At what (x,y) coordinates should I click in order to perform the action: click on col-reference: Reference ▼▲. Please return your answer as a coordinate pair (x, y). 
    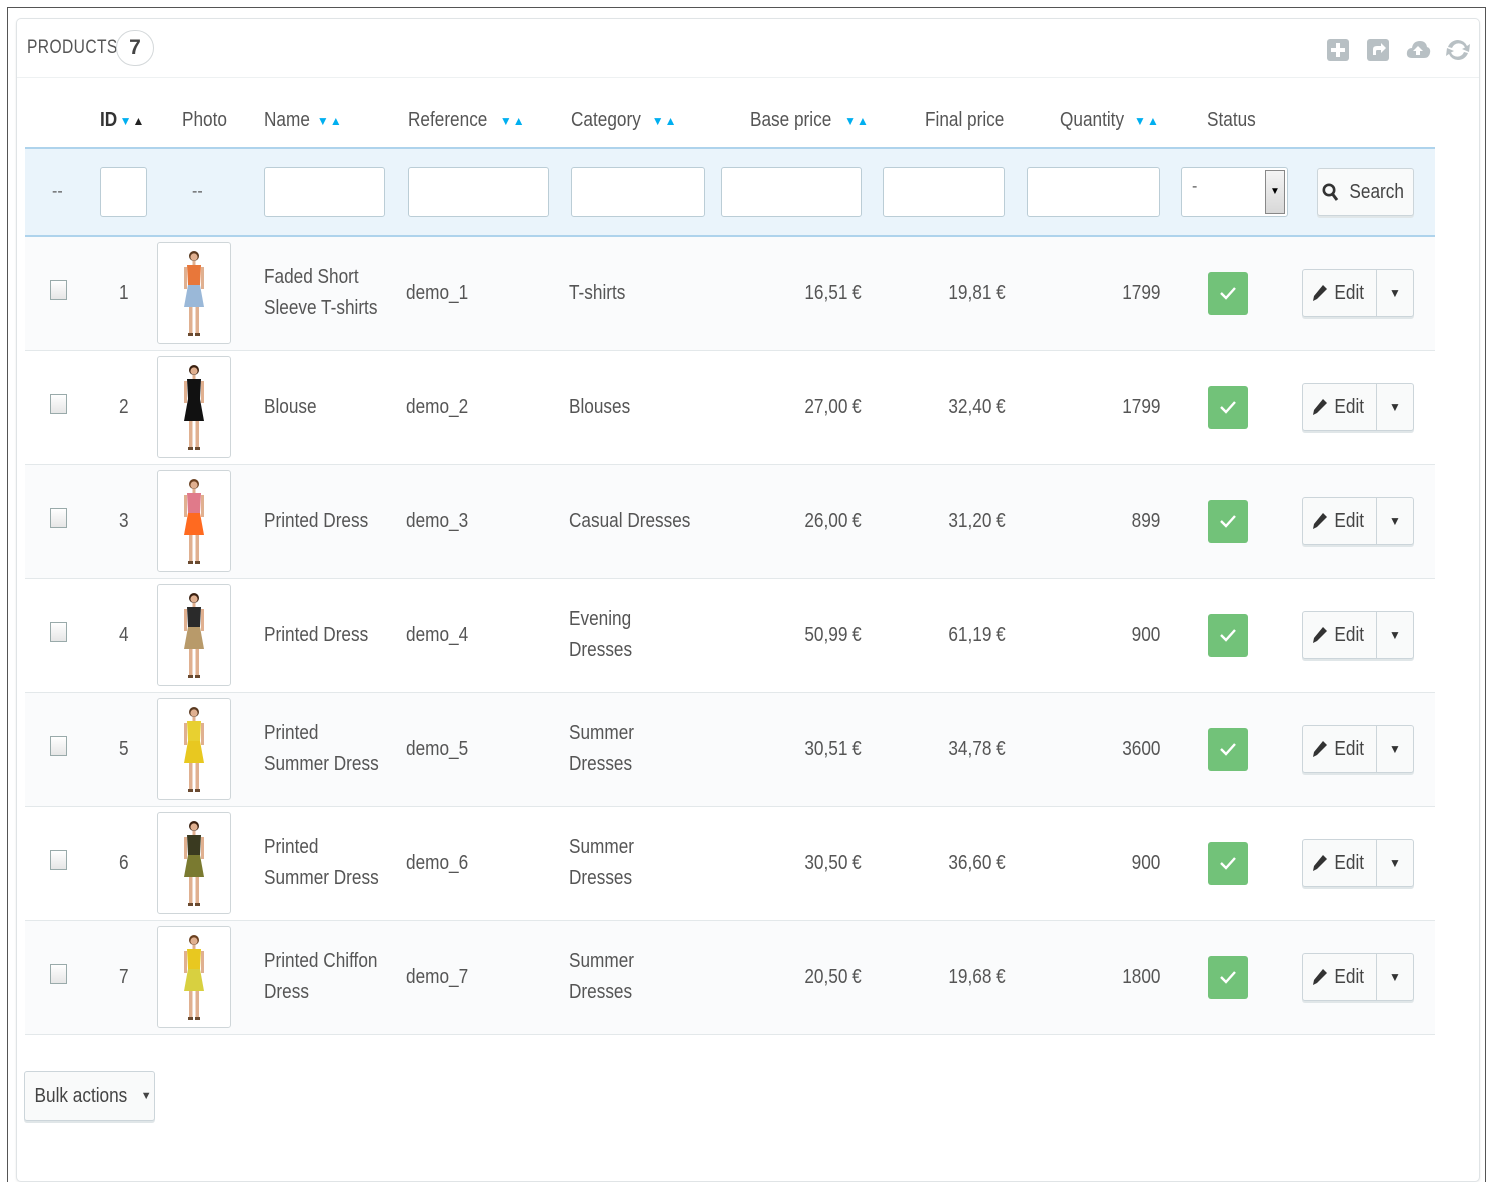
    Looking at the image, I should click on (477, 124).